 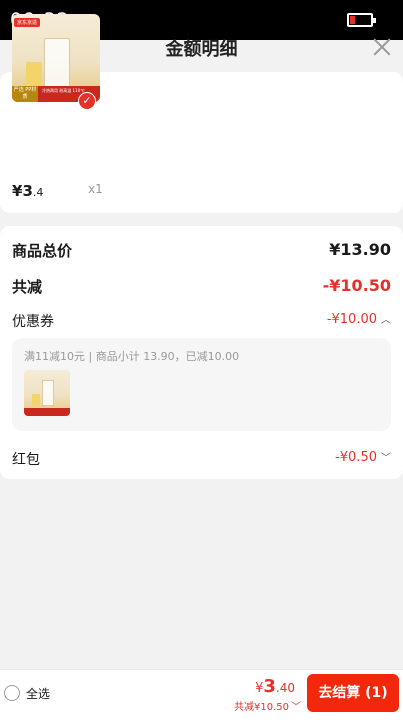 What do you see at coordinates (201, 384) in the screenshot?
I see `coupon-detail-box: 满11减10元 | 商品小计 13.90，已减10.00` at bounding box center [201, 384].